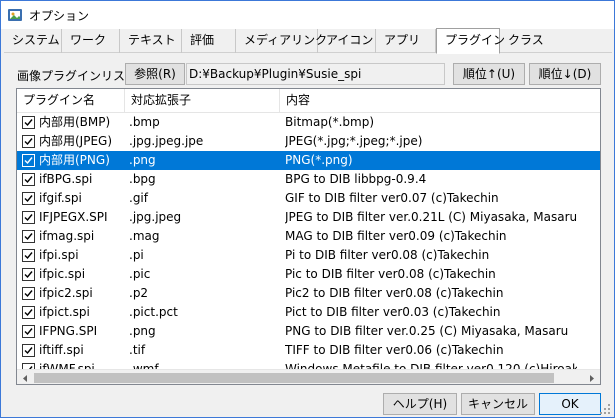  I want to click on plugin-name-cell: ifBPG.spi, so click(66, 179).